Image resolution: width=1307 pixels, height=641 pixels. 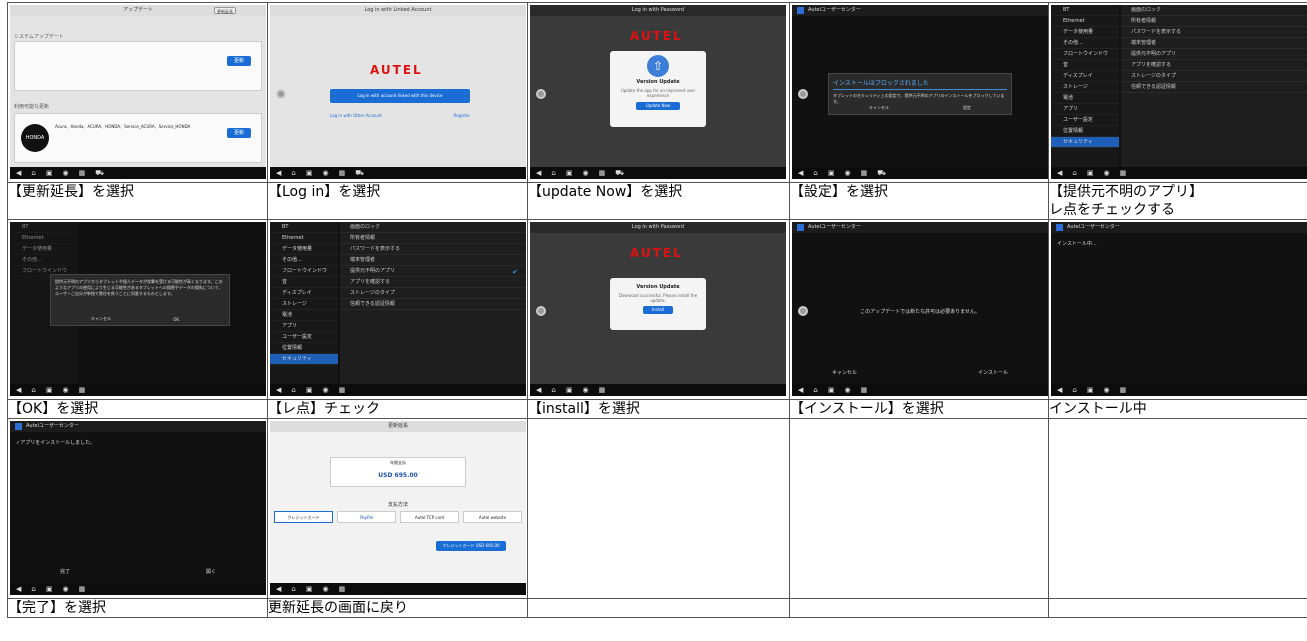 I want to click on extend-button: 更新延長, so click(x=225, y=10).